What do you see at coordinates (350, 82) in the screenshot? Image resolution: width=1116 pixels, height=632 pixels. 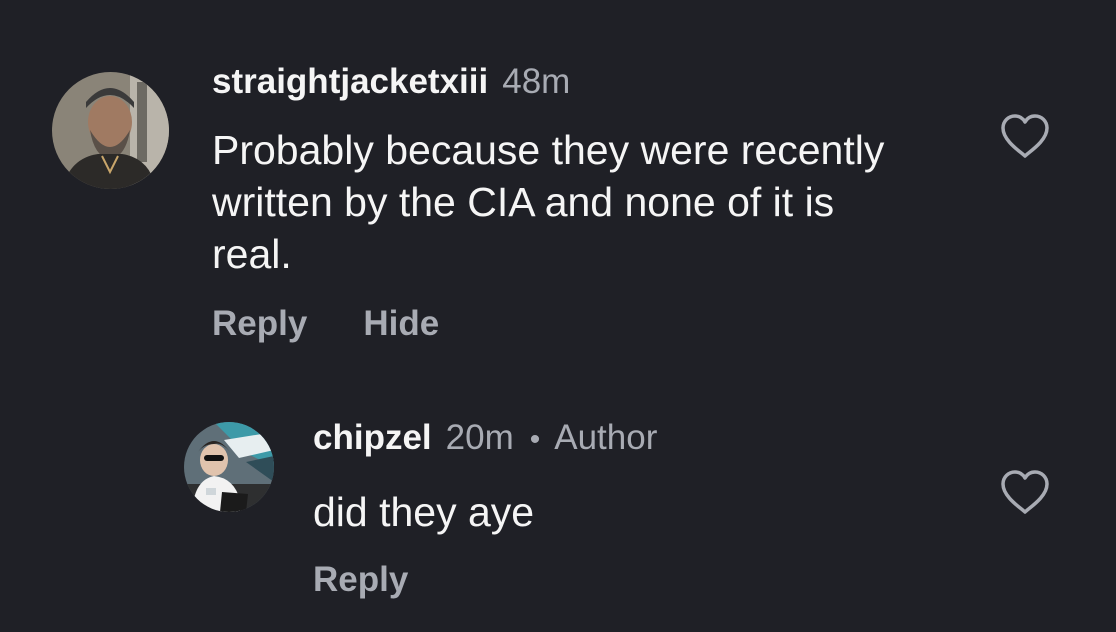 I see `comment-username: straightjacketxiii` at bounding box center [350, 82].